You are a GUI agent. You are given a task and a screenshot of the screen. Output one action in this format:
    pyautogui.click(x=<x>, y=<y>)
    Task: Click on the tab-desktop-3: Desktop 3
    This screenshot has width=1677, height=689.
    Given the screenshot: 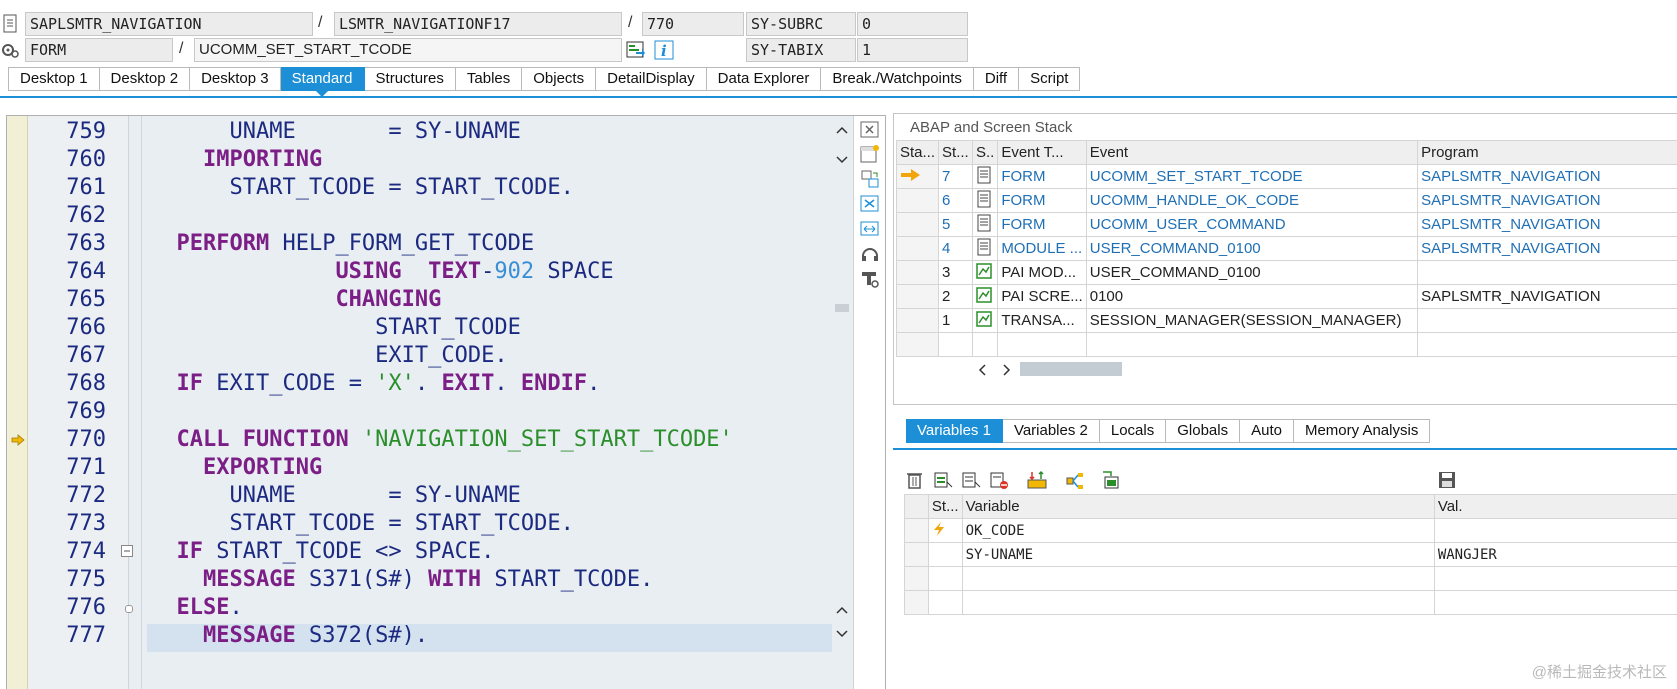 What is the action you would take?
    pyautogui.click(x=235, y=79)
    